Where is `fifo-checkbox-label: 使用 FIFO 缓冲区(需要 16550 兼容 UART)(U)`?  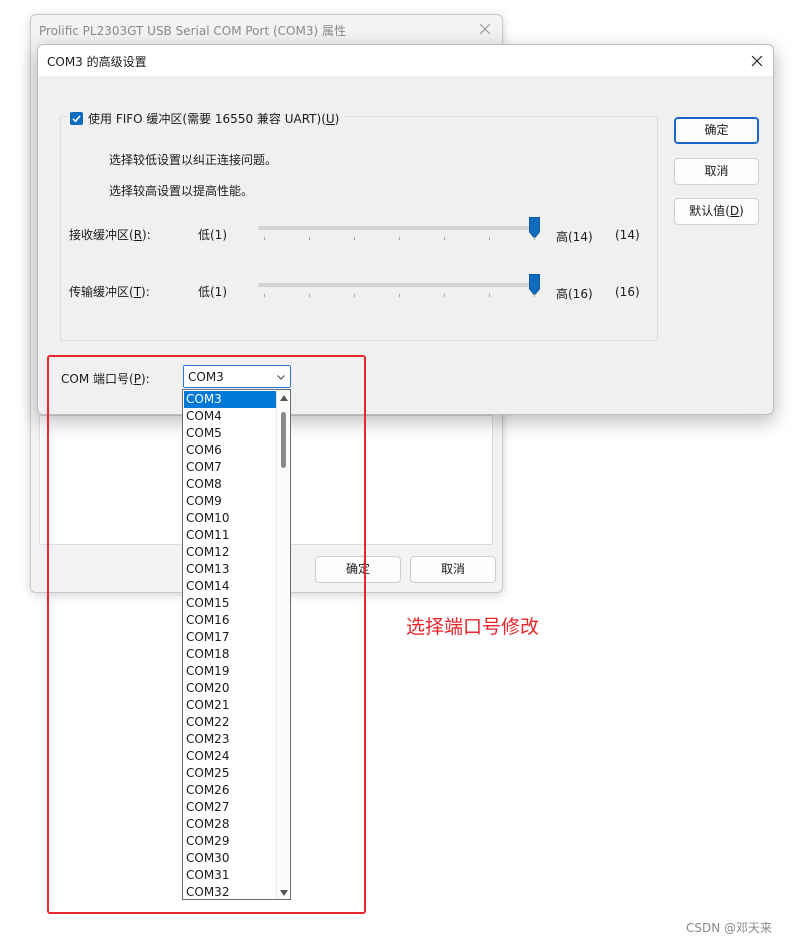
fifo-checkbox-label: 使用 FIFO 缓冲区(需要 16550 兼容 UART)(U) is located at coordinates (214, 118).